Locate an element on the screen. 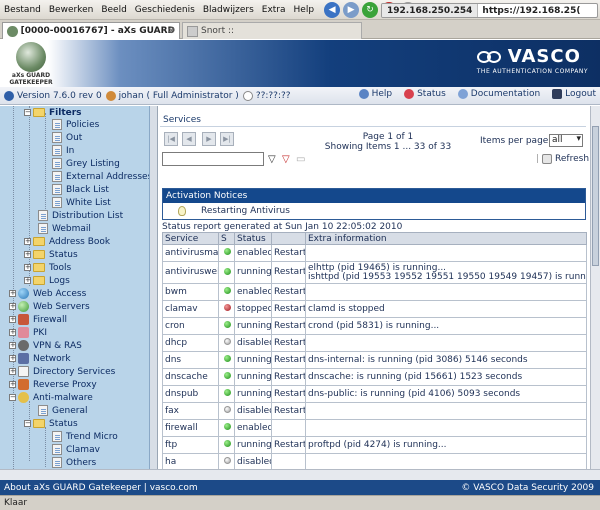 The height and width of the screenshot is (510, 600). previous-page-button: ◀ is located at coordinates (189, 139).